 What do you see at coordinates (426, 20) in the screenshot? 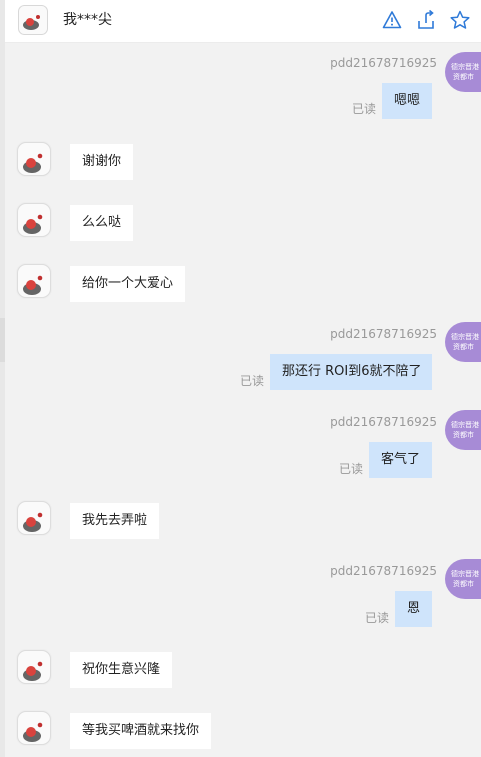
I see `share-icon` at bounding box center [426, 20].